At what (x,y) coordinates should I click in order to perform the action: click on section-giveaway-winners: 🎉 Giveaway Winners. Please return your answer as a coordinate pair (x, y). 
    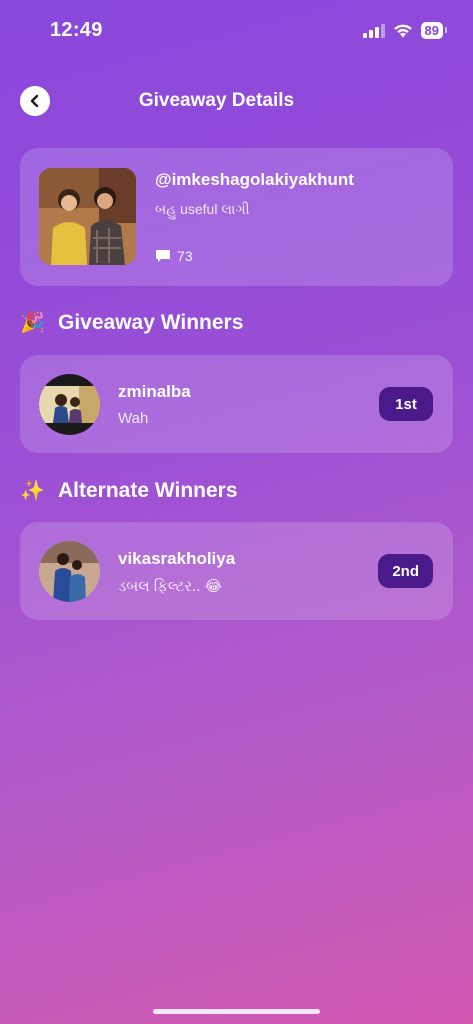
    Looking at the image, I should click on (131, 322).